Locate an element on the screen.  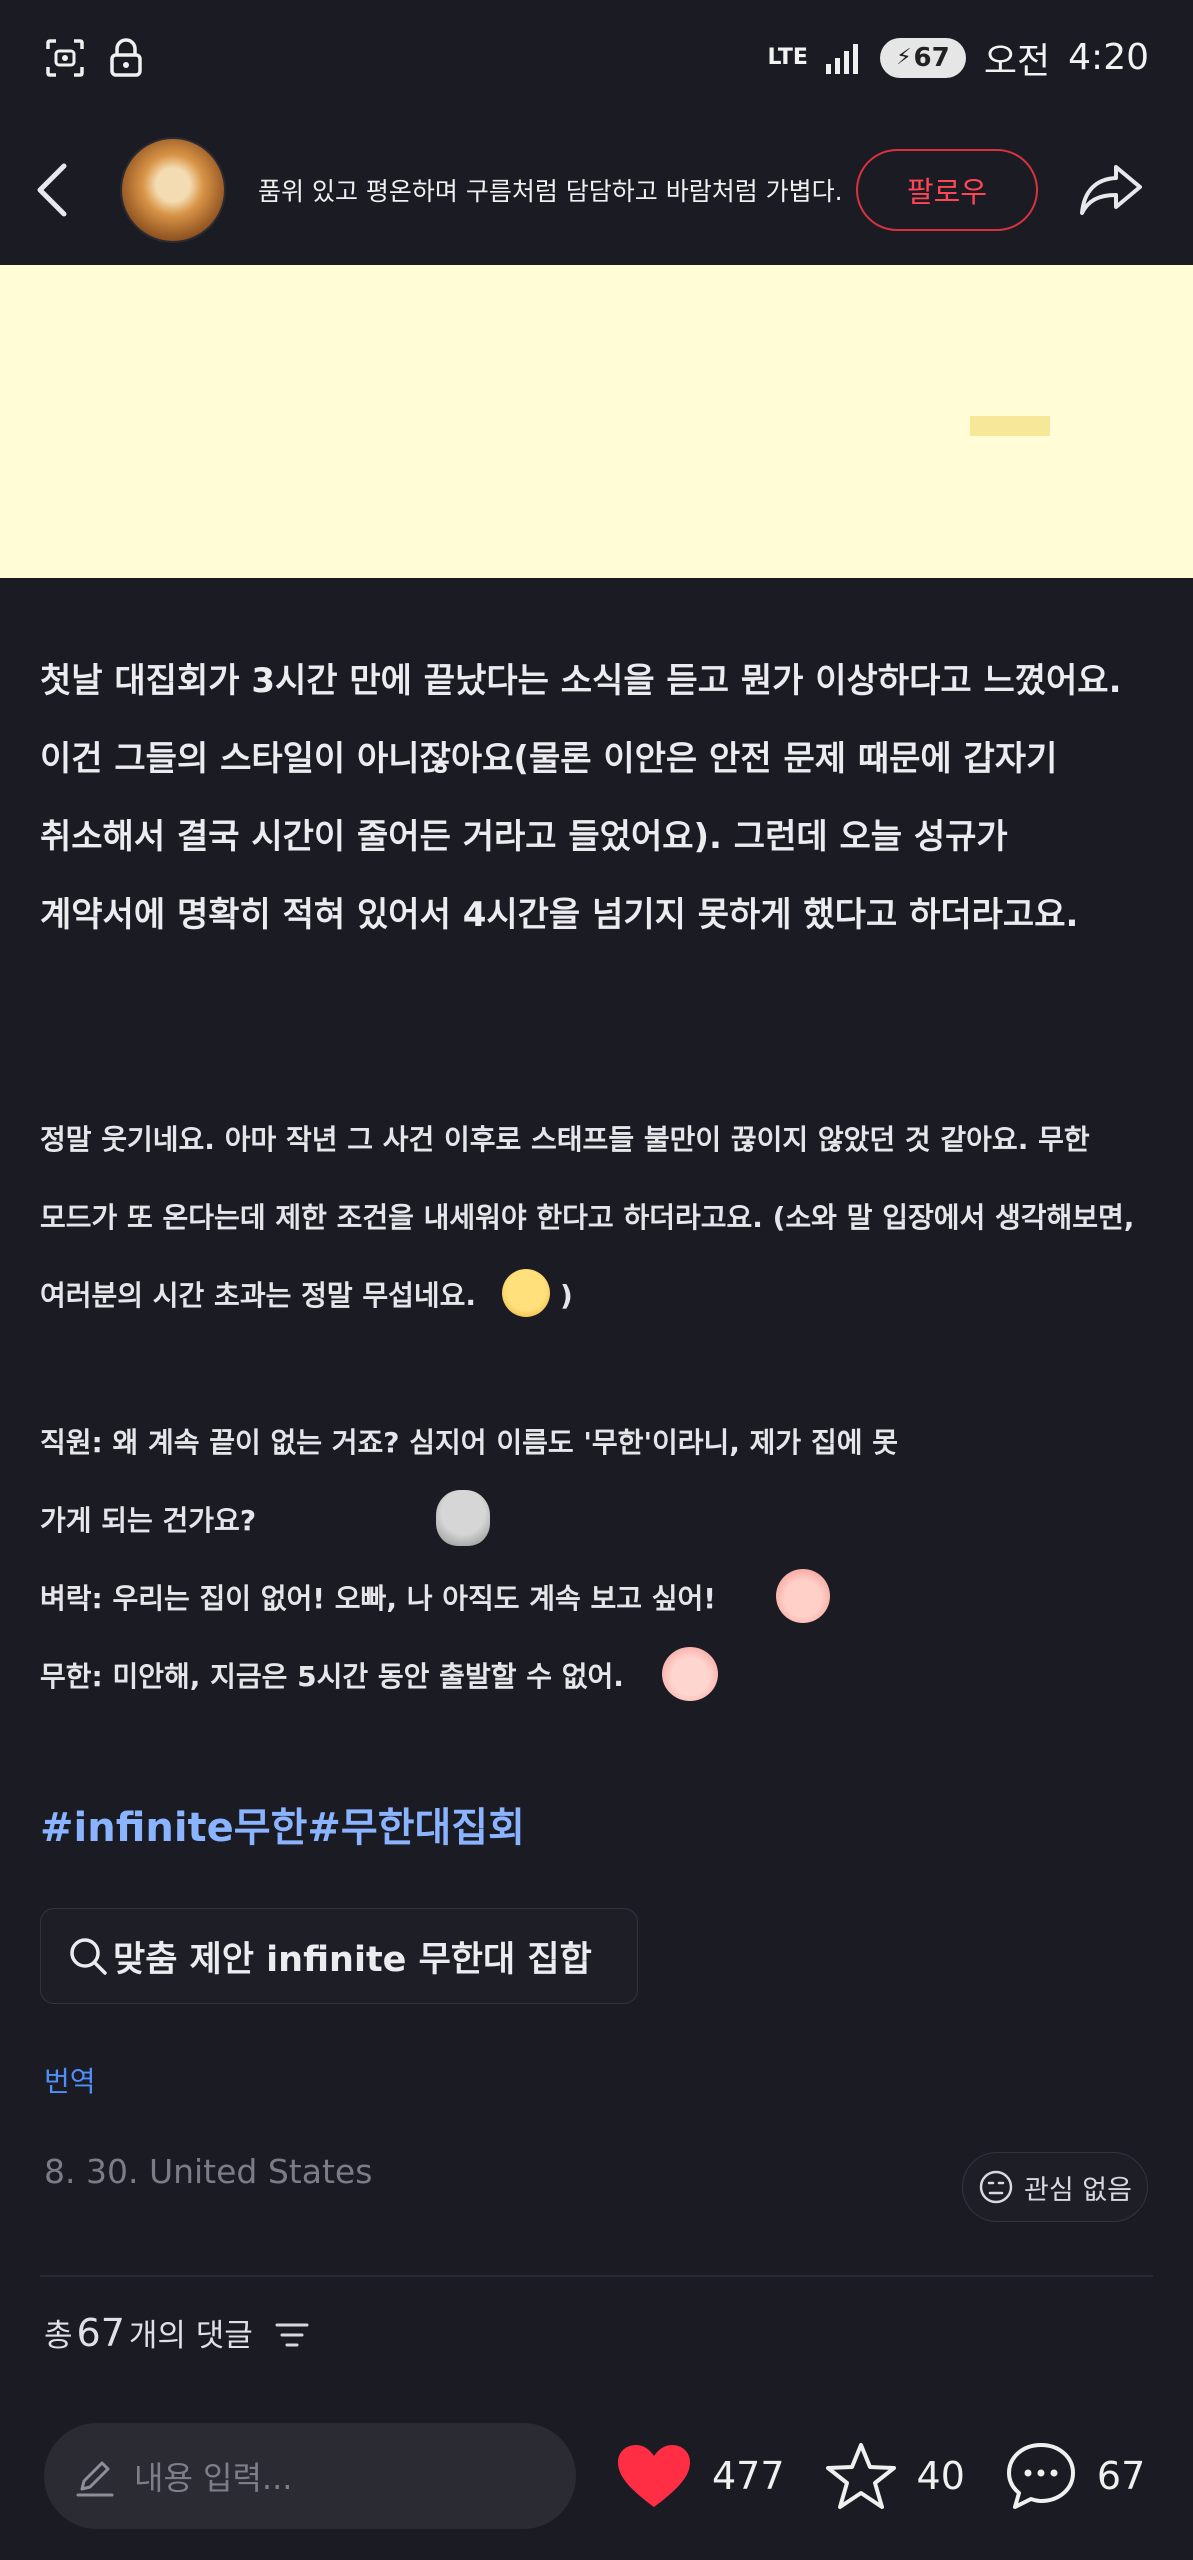
bottom-action-bar: 내용 입력... 477 40 67 is located at coordinates (596, 2476).